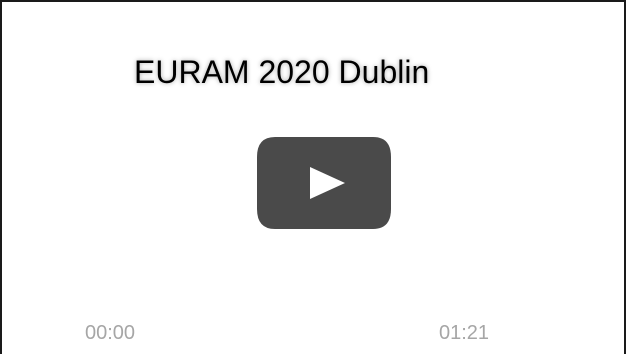  Describe the element at coordinates (464, 333) in the screenshot. I see `duration-time: 01:21` at that location.